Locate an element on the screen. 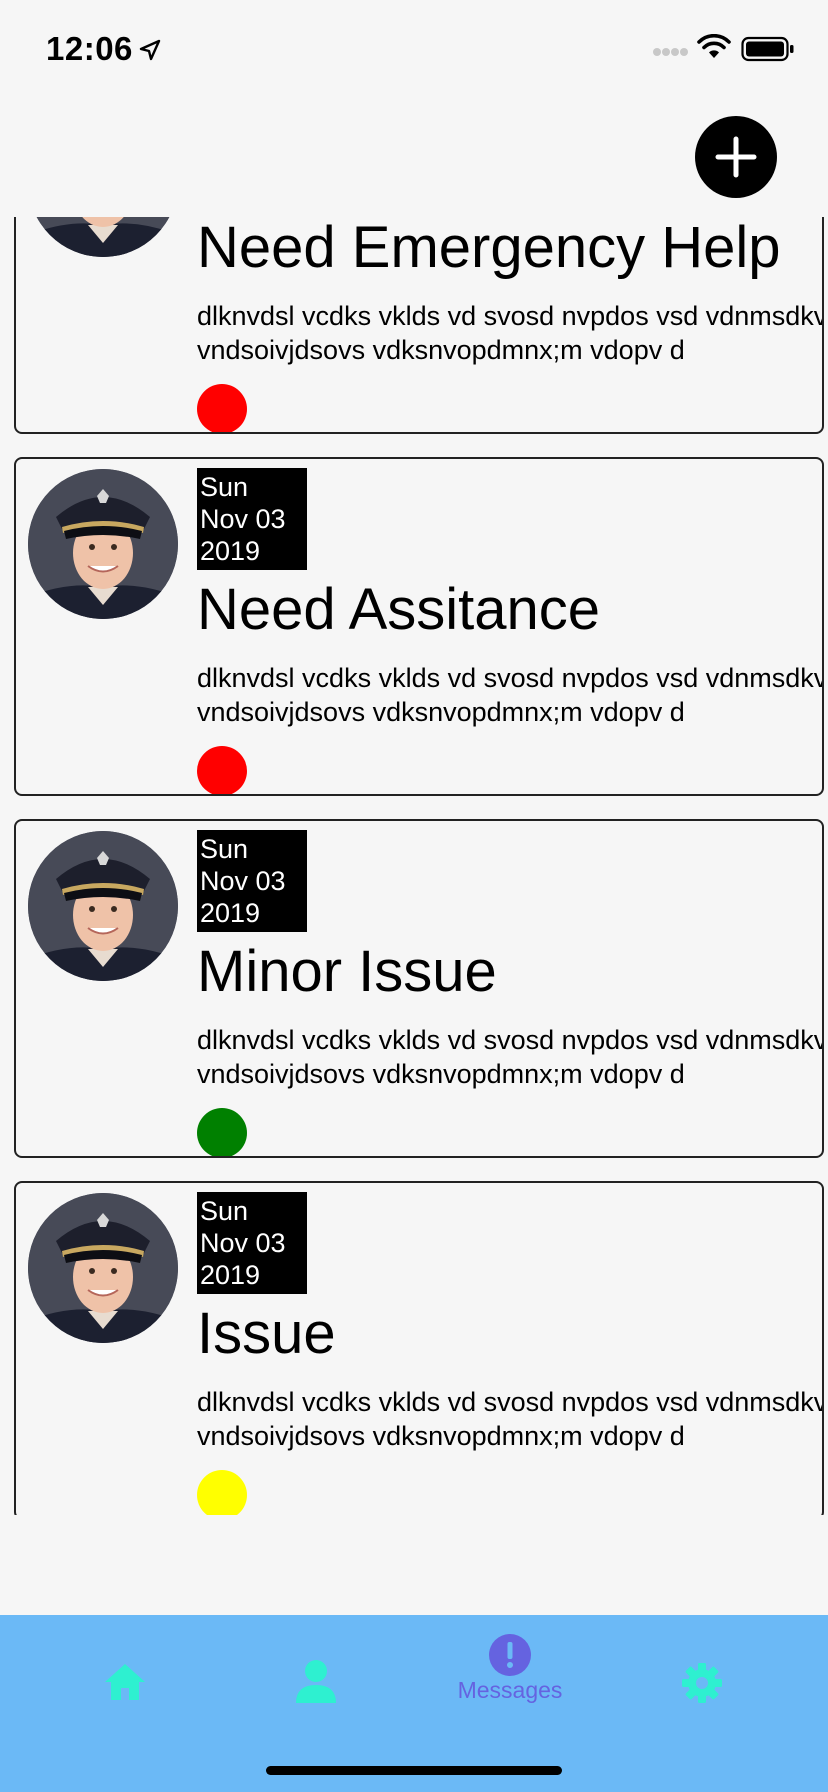 This screenshot has width=828, height=1792. tab-messages: Messages is located at coordinates (510, 1680).